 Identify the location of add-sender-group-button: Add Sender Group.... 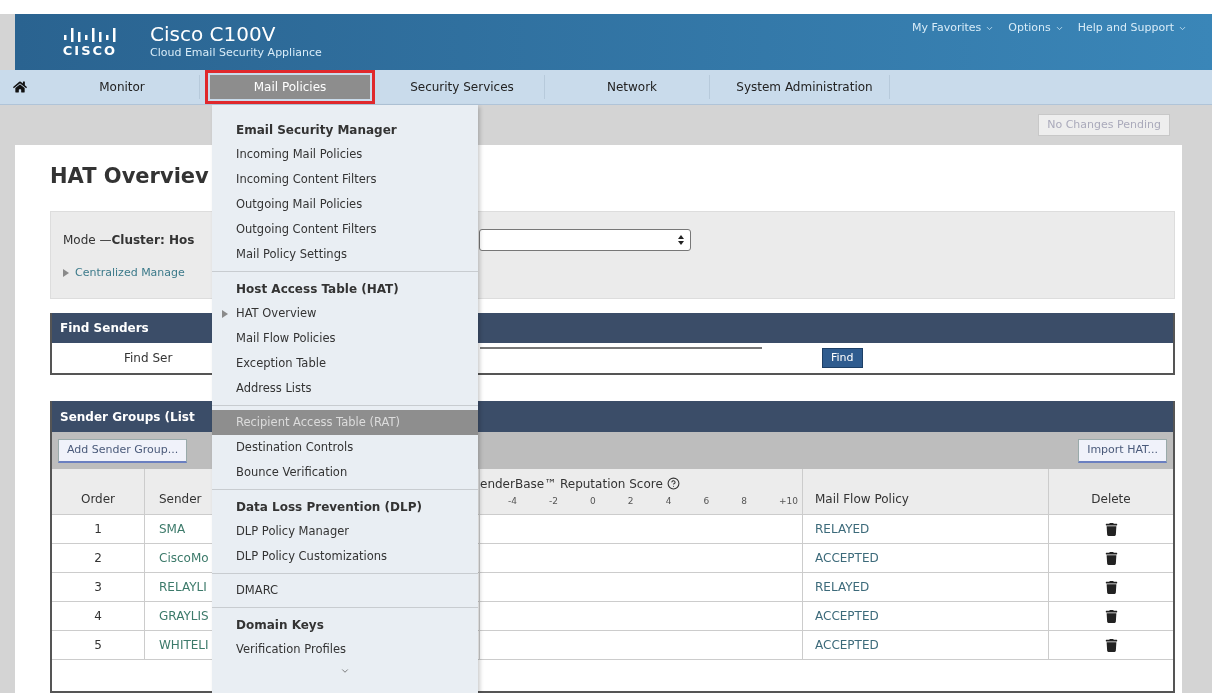
(123, 450).